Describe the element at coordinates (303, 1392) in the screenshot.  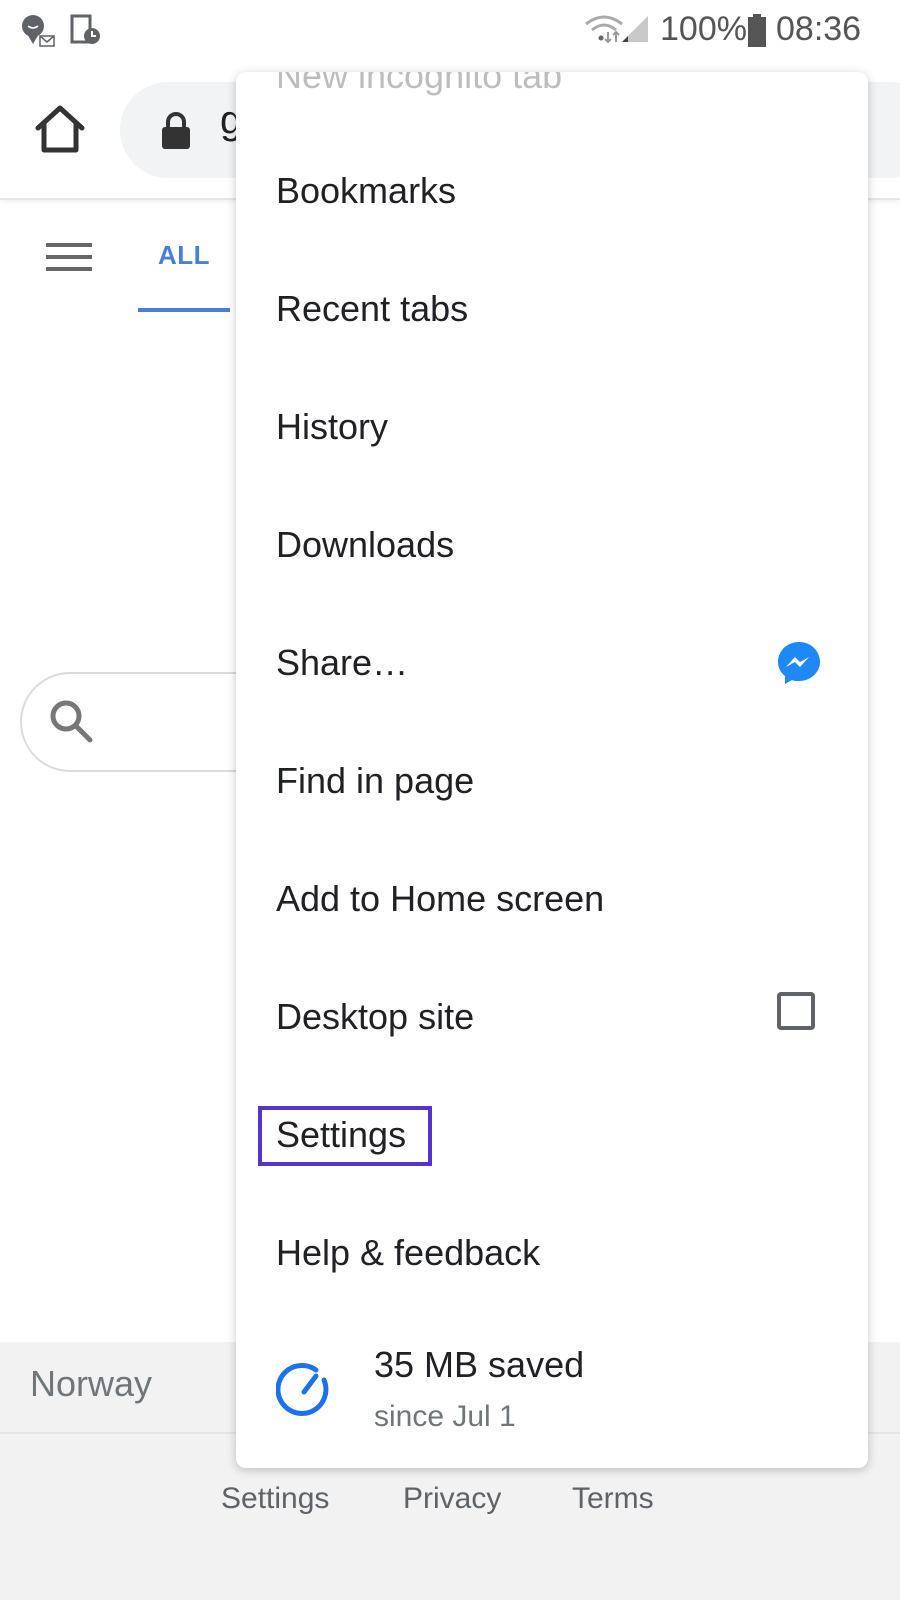
I see `data-saver-icon` at that location.